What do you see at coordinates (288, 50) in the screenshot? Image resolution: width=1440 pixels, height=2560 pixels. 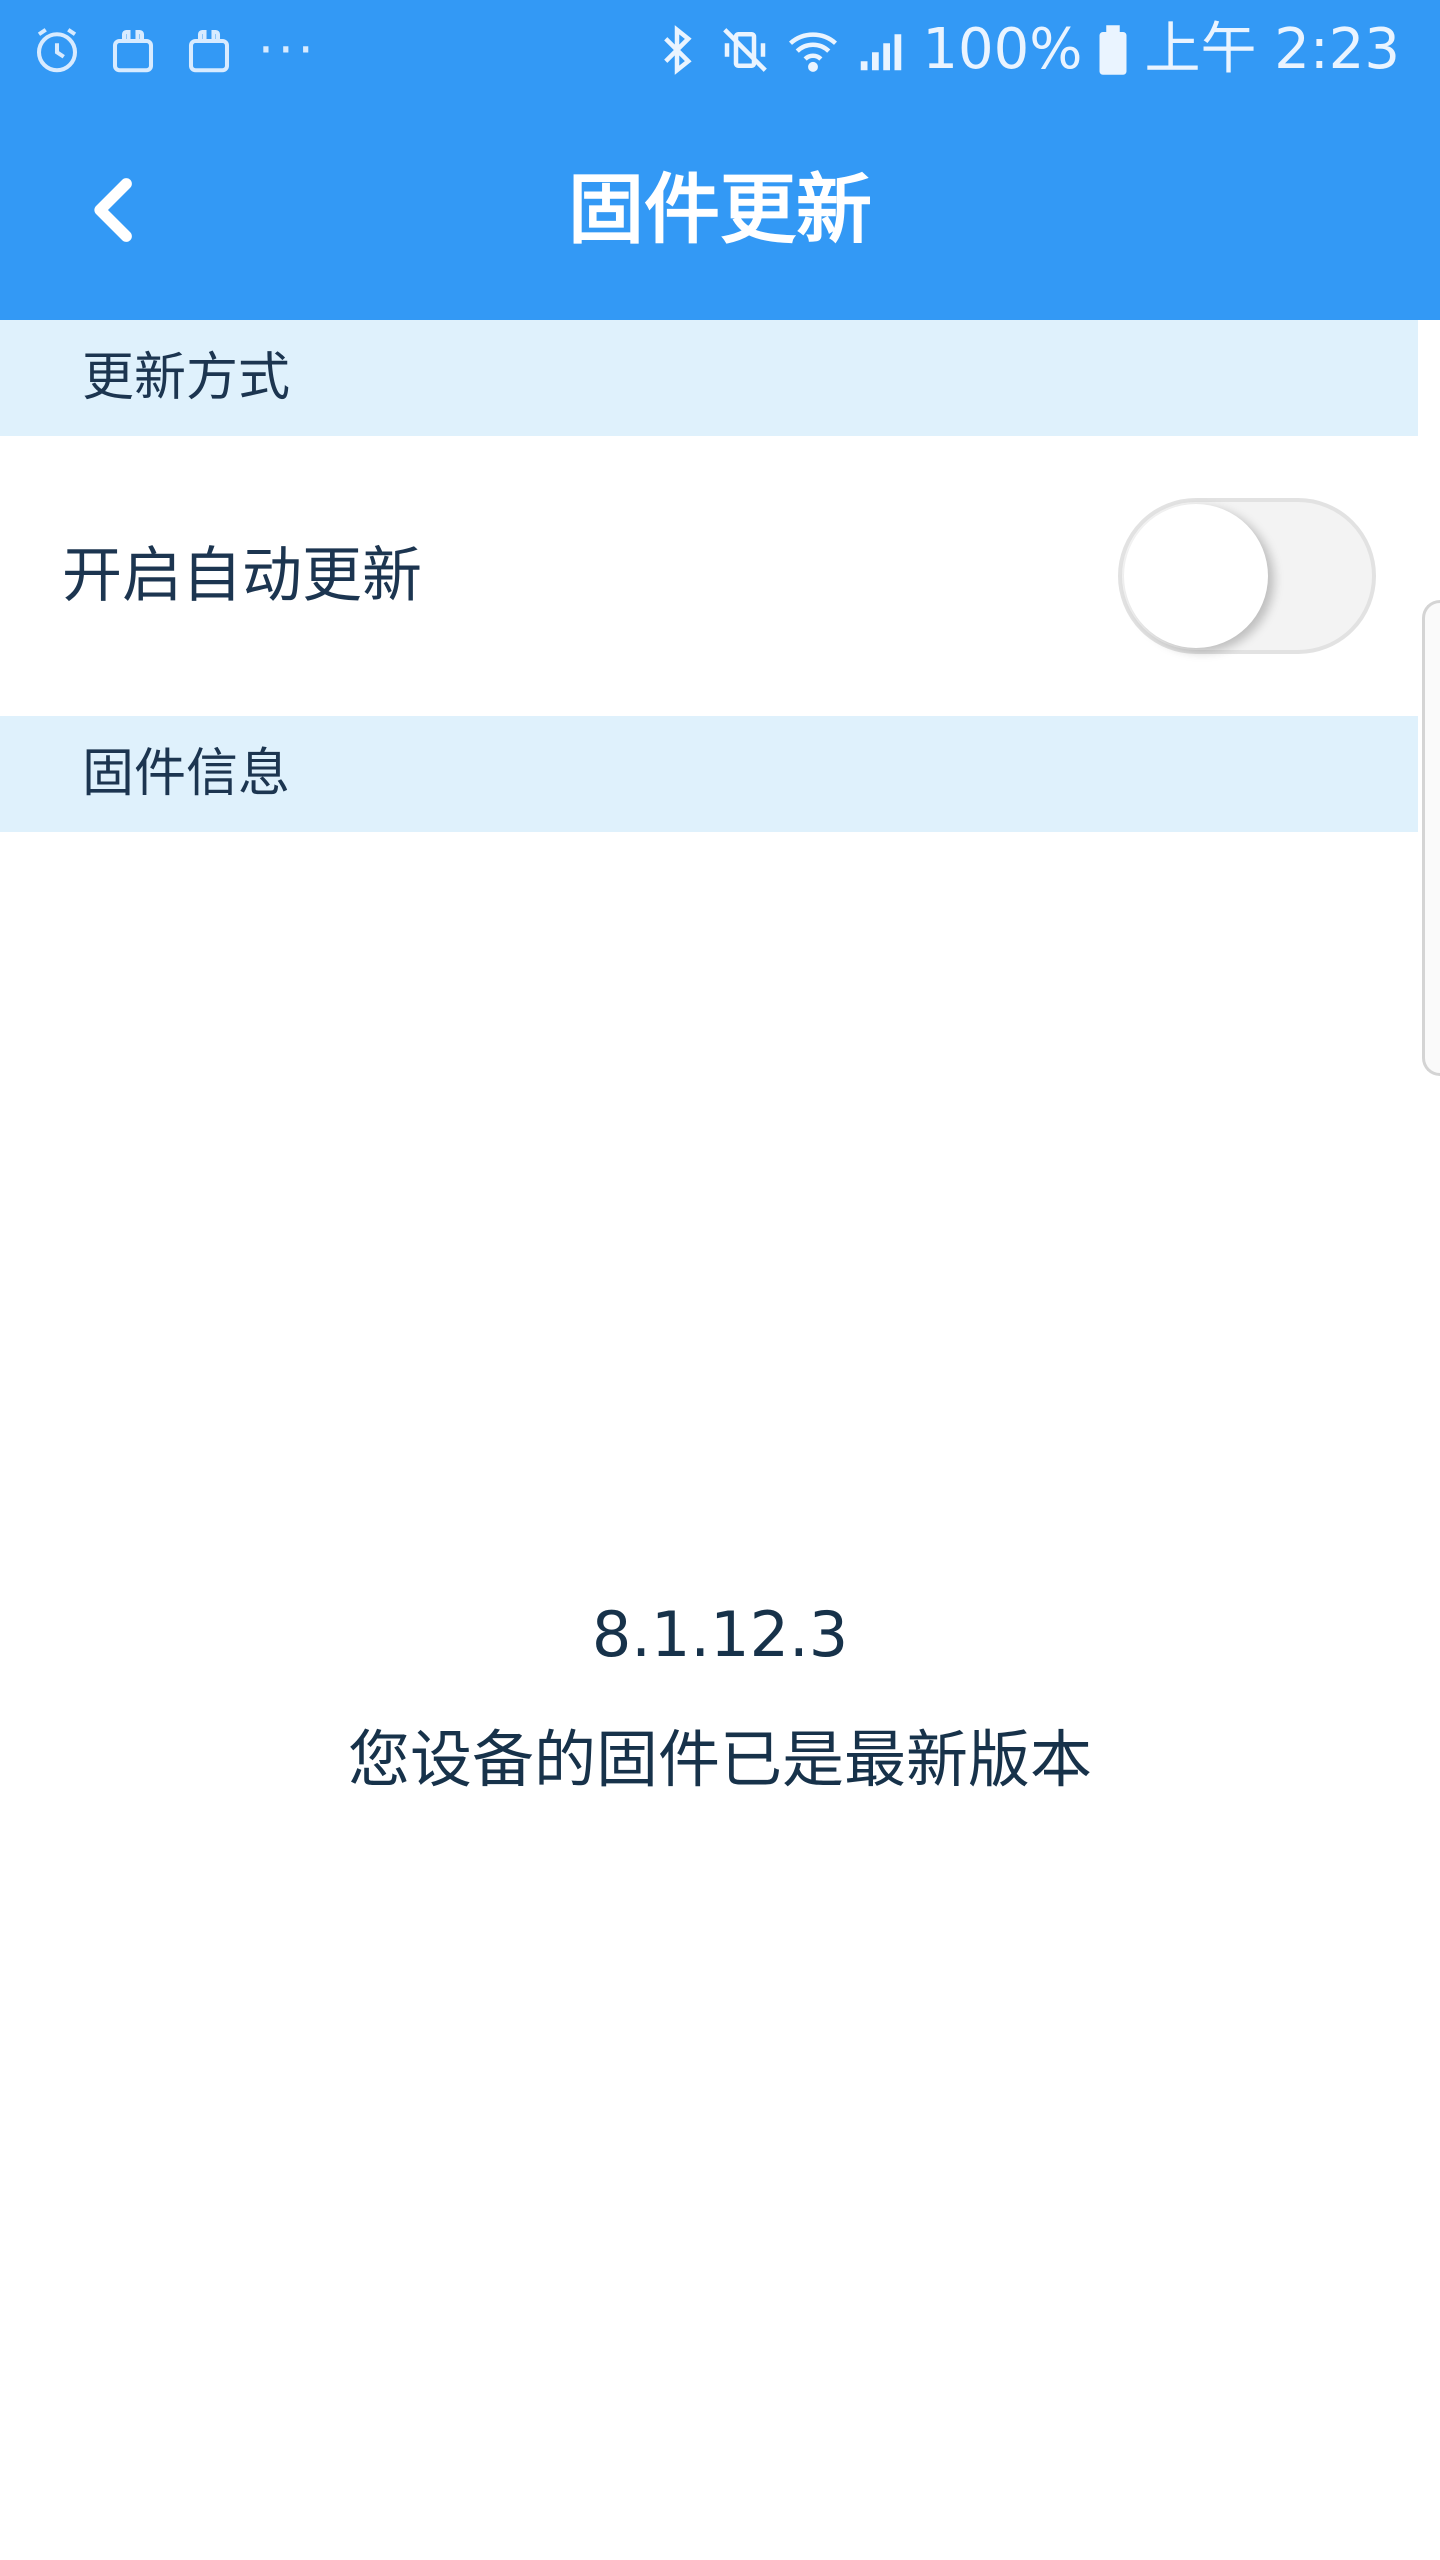 I see `more-dots-icon: ···` at bounding box center [288, 50].